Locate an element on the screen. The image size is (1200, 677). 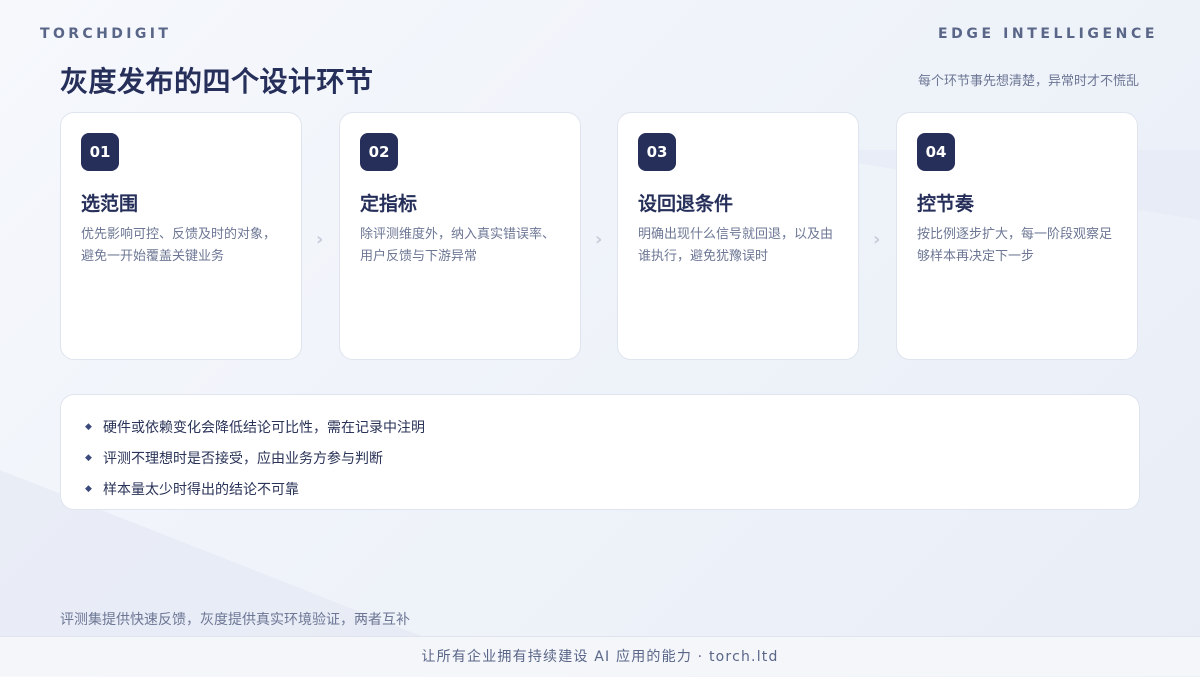
step-description: 除评测维度外，纳入真实错误率、用户反馈与下游异常 is located at coordinates (458, 245).